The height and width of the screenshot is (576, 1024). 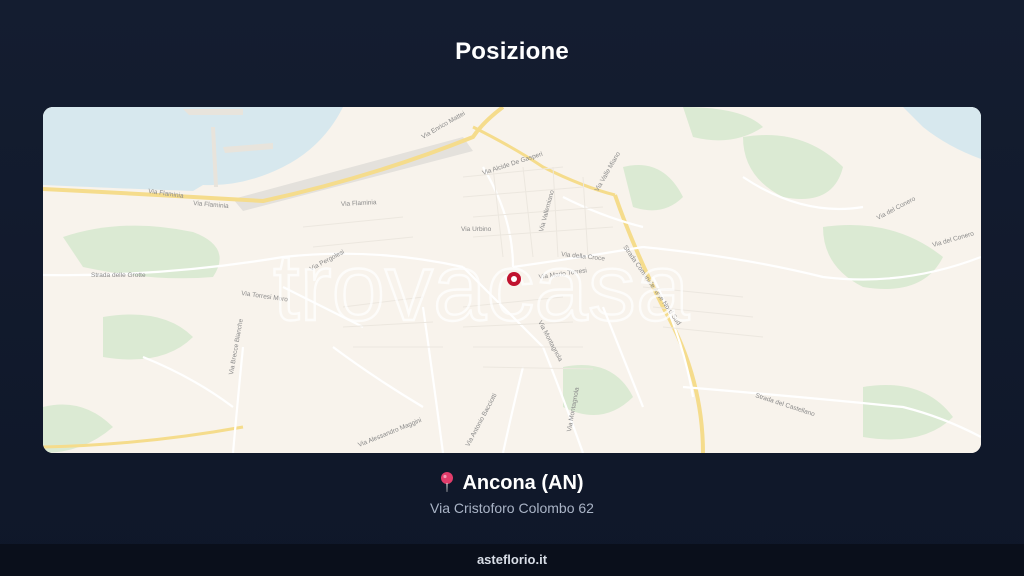 I want to click on location-city: Ancona (AN), so click(x=523, y=483).